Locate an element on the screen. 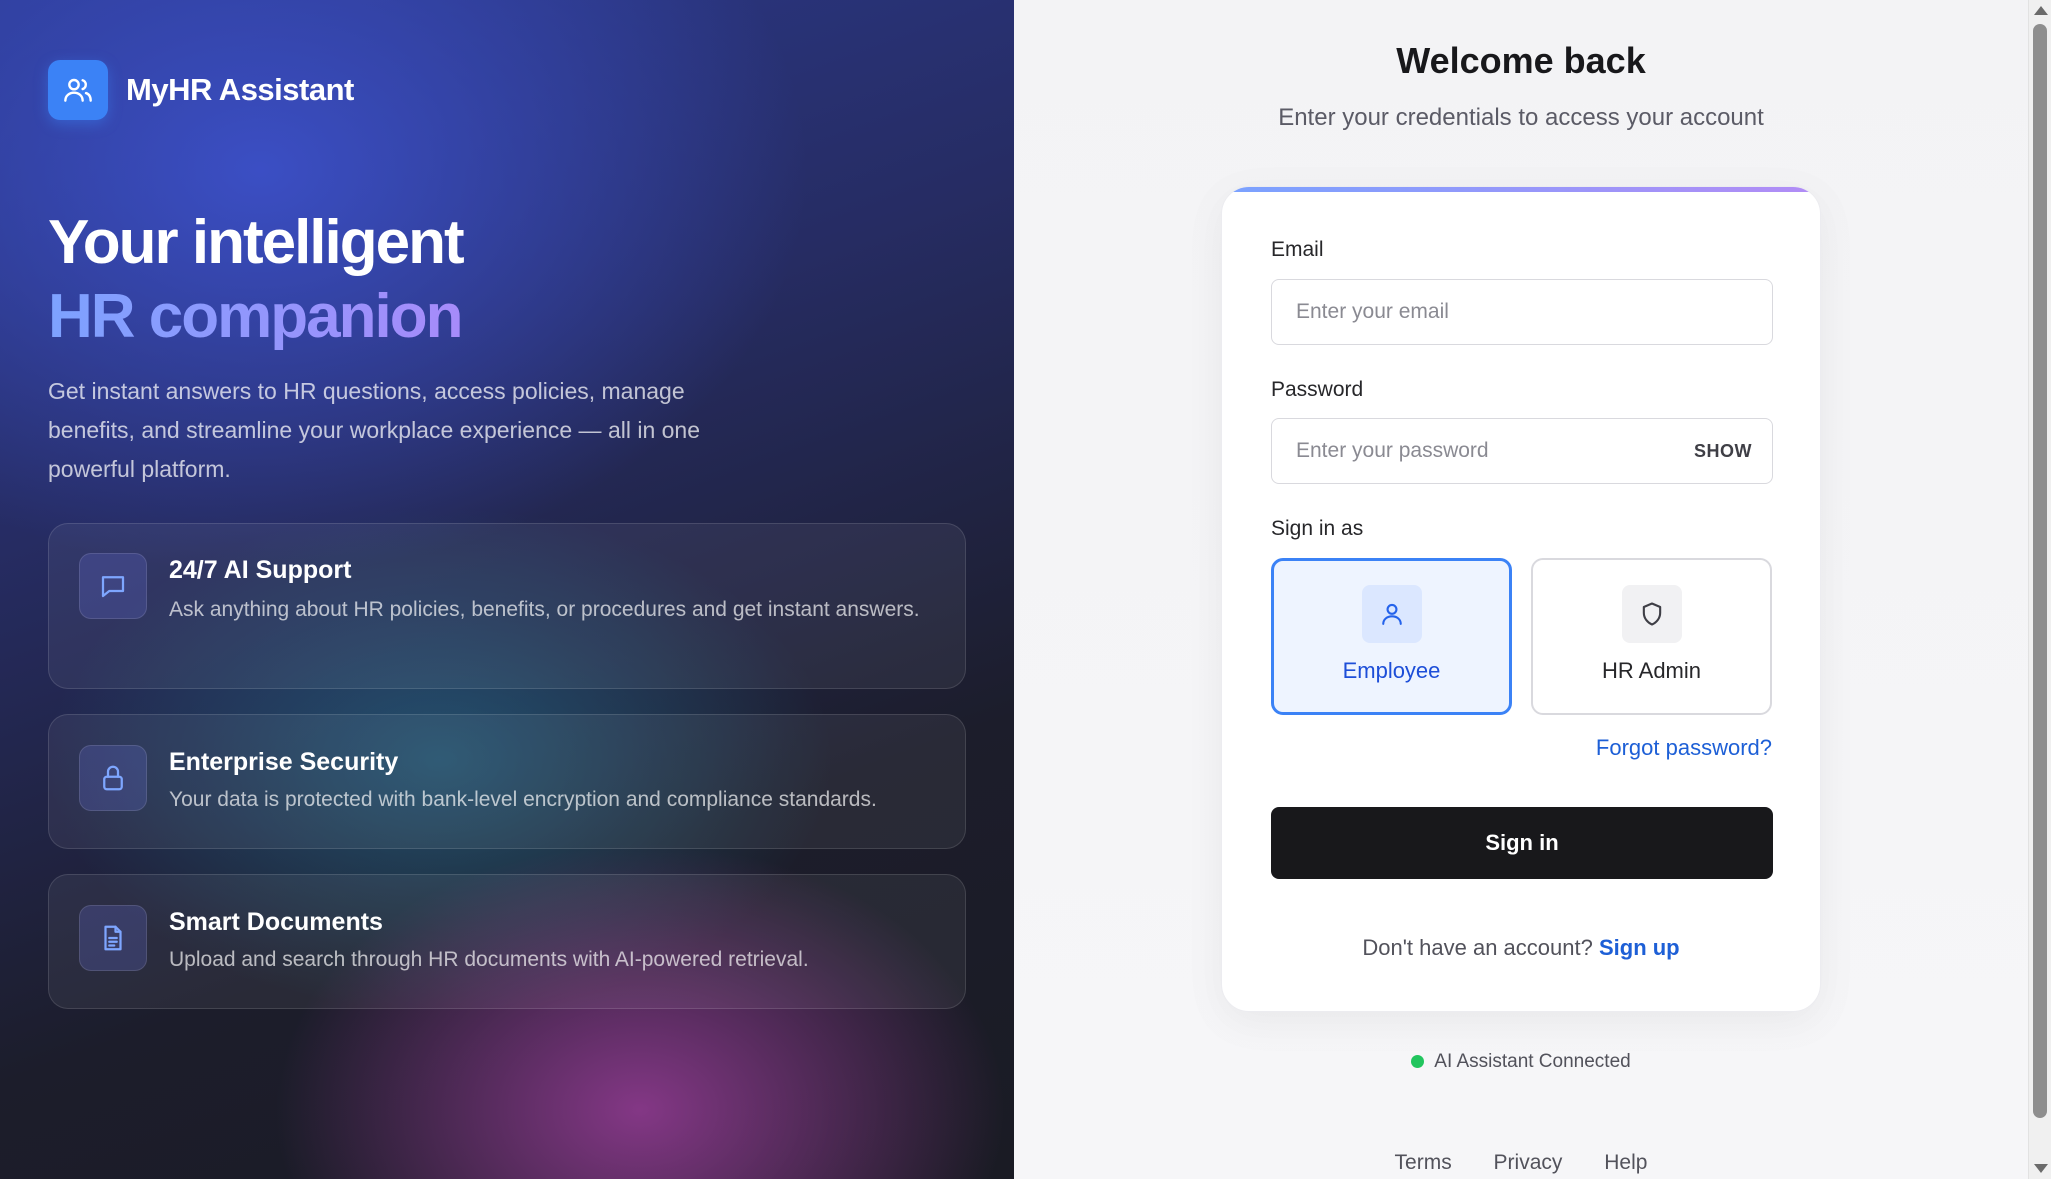 The height and width of the screenshot is (1179, 2051). scroll-up-arrow-icon is located at coordinates (2041, 10).